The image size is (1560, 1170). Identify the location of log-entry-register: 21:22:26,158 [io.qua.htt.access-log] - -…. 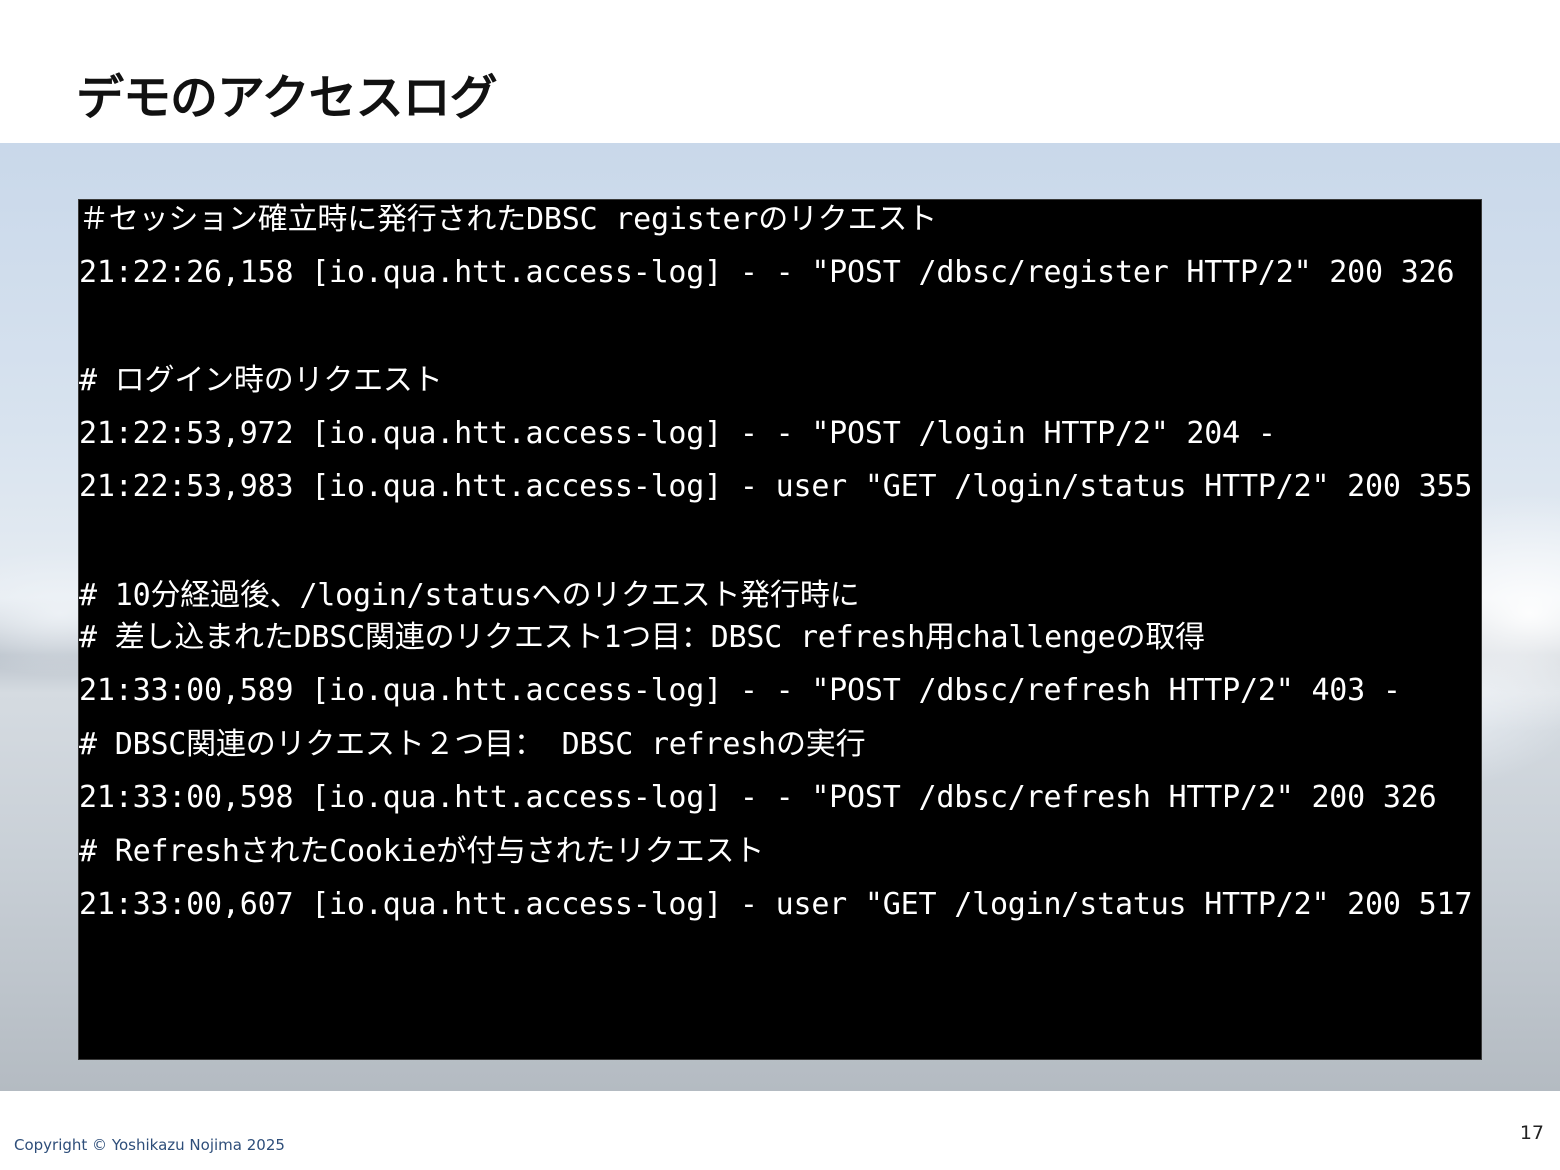
(767, 272).